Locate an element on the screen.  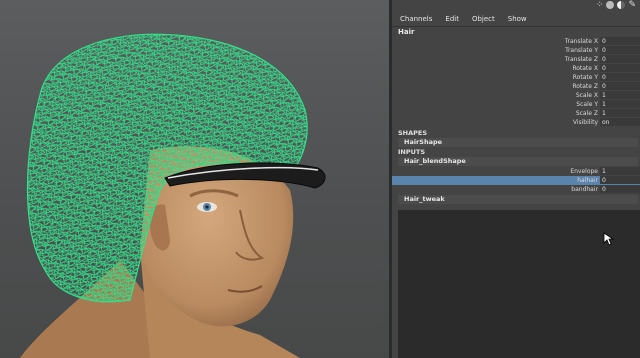
attr-label: Translate Y is located at coordinates (581, 50).